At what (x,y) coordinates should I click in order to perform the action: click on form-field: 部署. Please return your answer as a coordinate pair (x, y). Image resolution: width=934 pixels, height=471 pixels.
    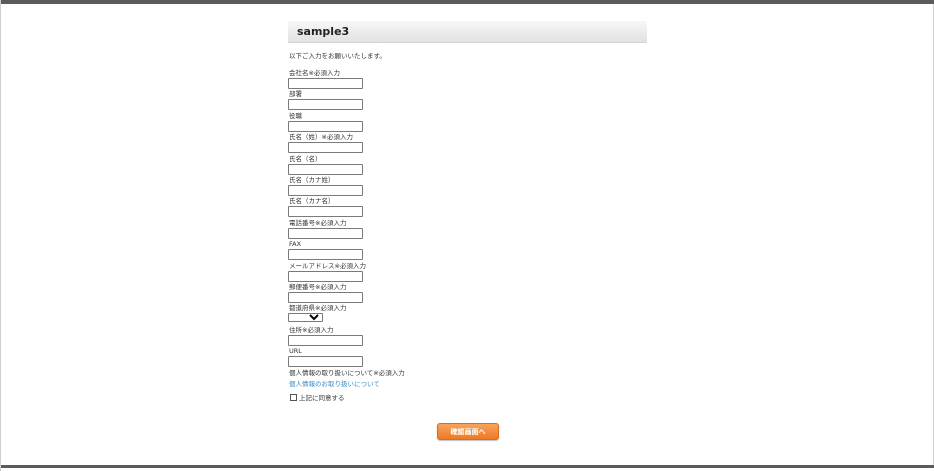
    Looking at the image, I should click on (467, 100).